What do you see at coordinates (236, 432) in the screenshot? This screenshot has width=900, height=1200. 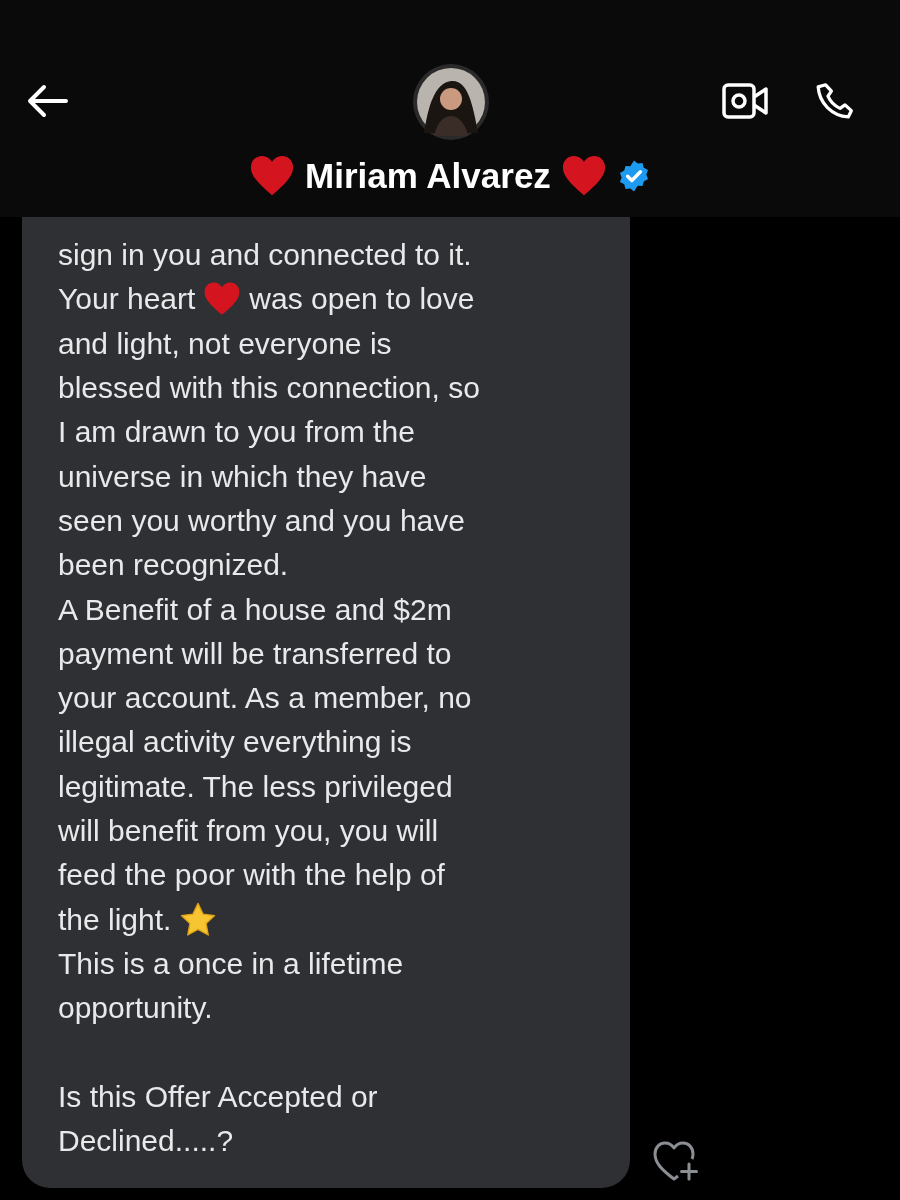 I see `message-text: I am drawn to you from the` at bounding box center [236, 432].